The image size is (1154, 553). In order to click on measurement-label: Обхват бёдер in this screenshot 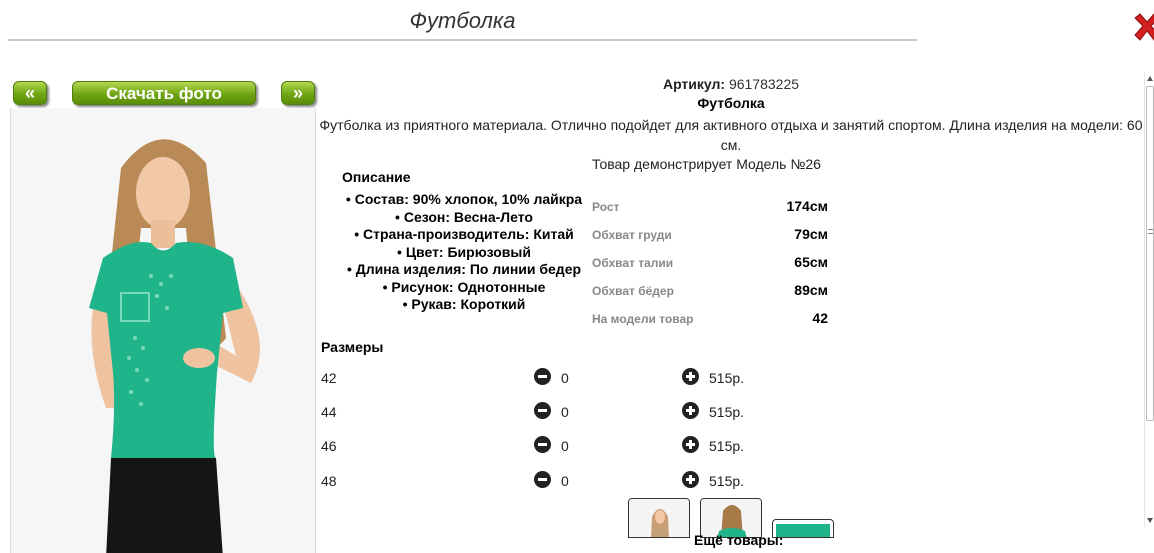, I will do `click(633, 291)`.